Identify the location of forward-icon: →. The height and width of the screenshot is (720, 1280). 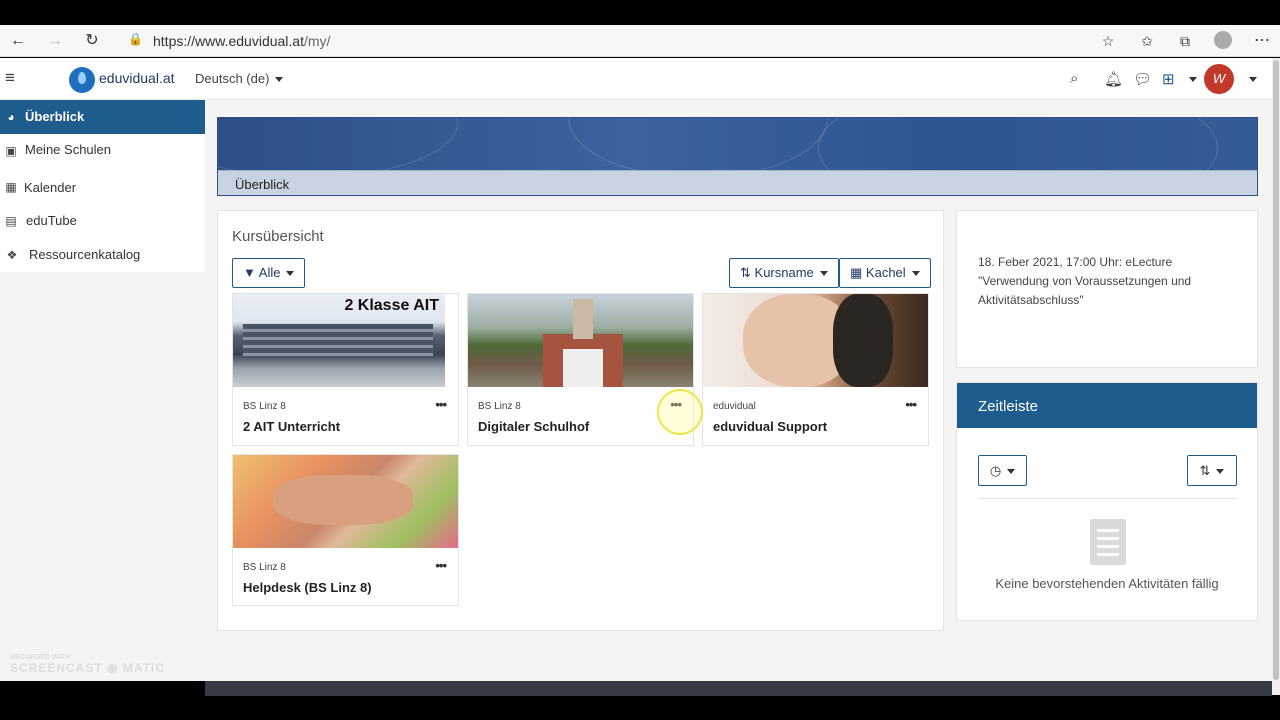
(55, 41).